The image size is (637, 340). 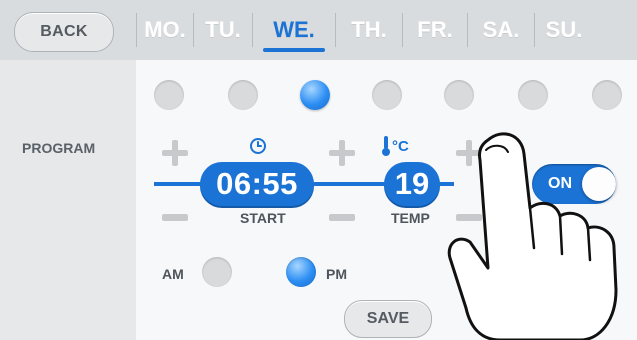 What do you see at coordinates (217, 272) in the screenshot?
I see `am-radio` at bounding box center [217, 272].